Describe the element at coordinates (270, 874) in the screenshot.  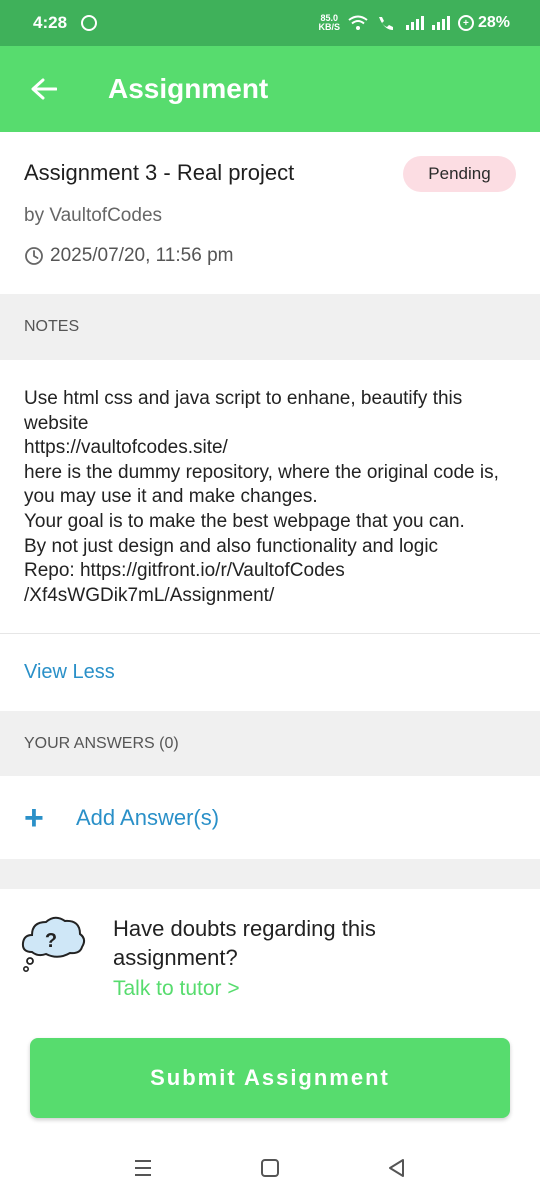
I see `section-spacer` at that location.